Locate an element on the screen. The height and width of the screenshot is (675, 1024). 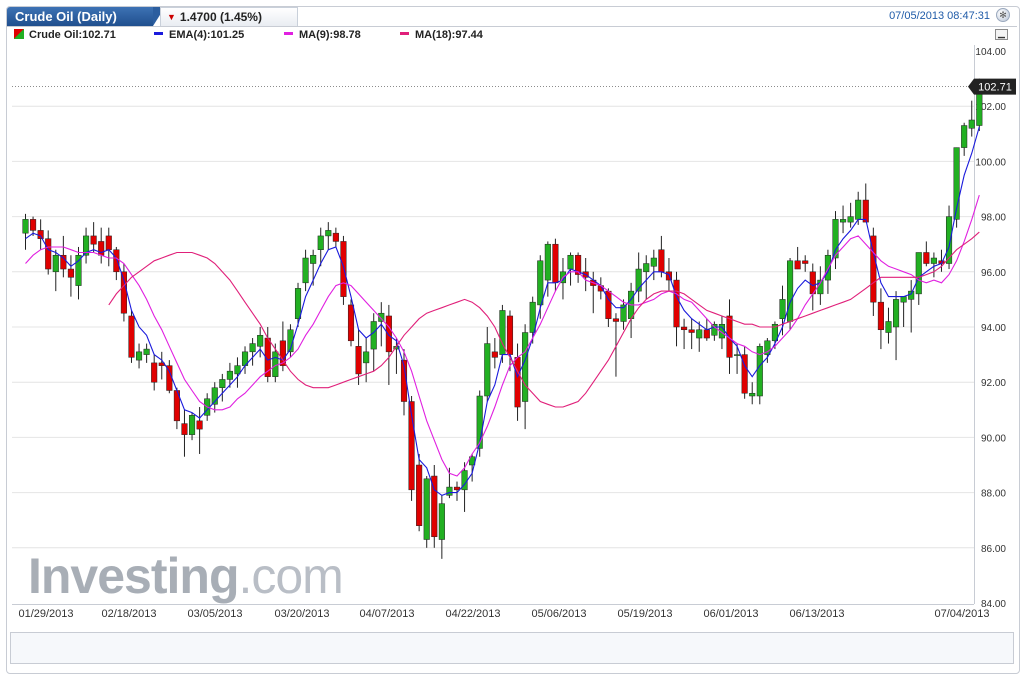
x-tick-label: 02/18/2013 is located at coordinates (128, 614).